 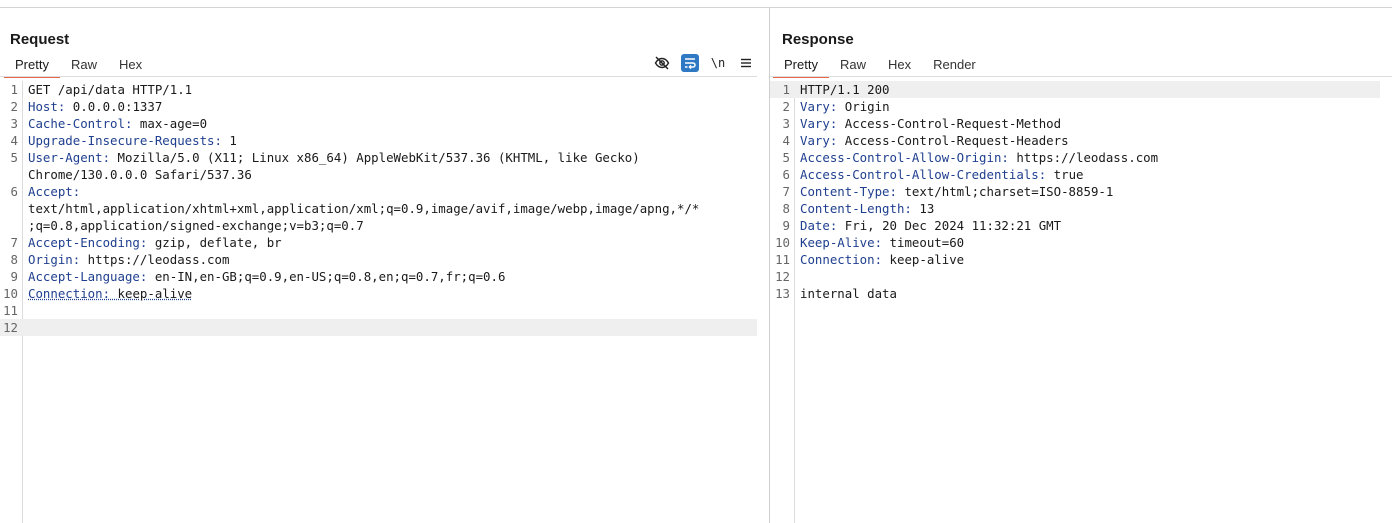 I want to click on response-tab-hex: Hex, so click(x=899, y=65).